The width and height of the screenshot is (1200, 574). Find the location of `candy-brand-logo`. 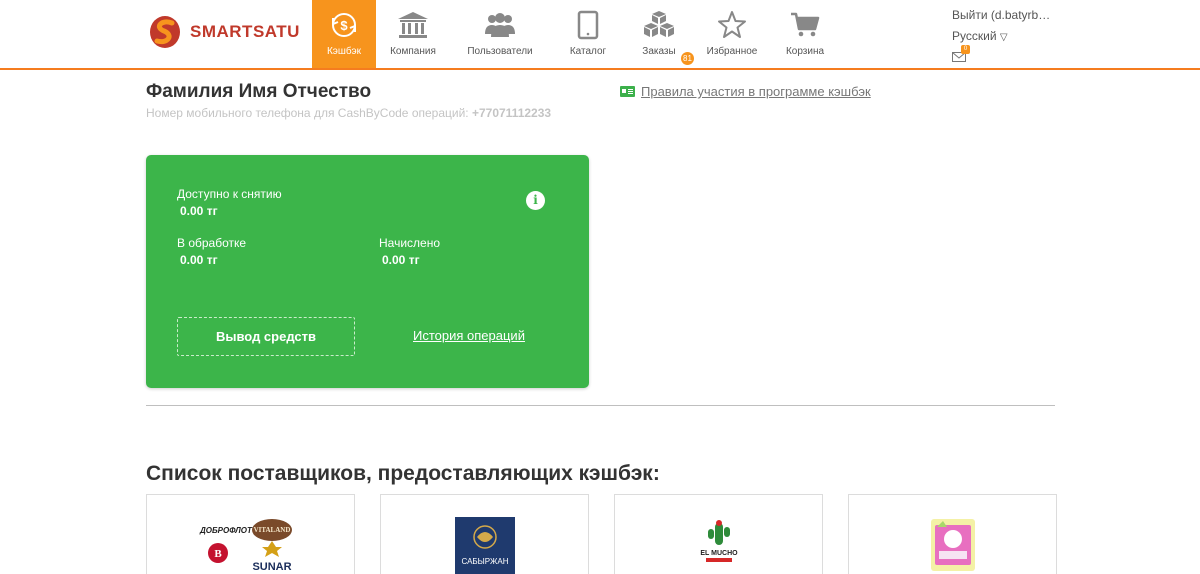

candy-brand-logo is located at coordinates (952, 545).